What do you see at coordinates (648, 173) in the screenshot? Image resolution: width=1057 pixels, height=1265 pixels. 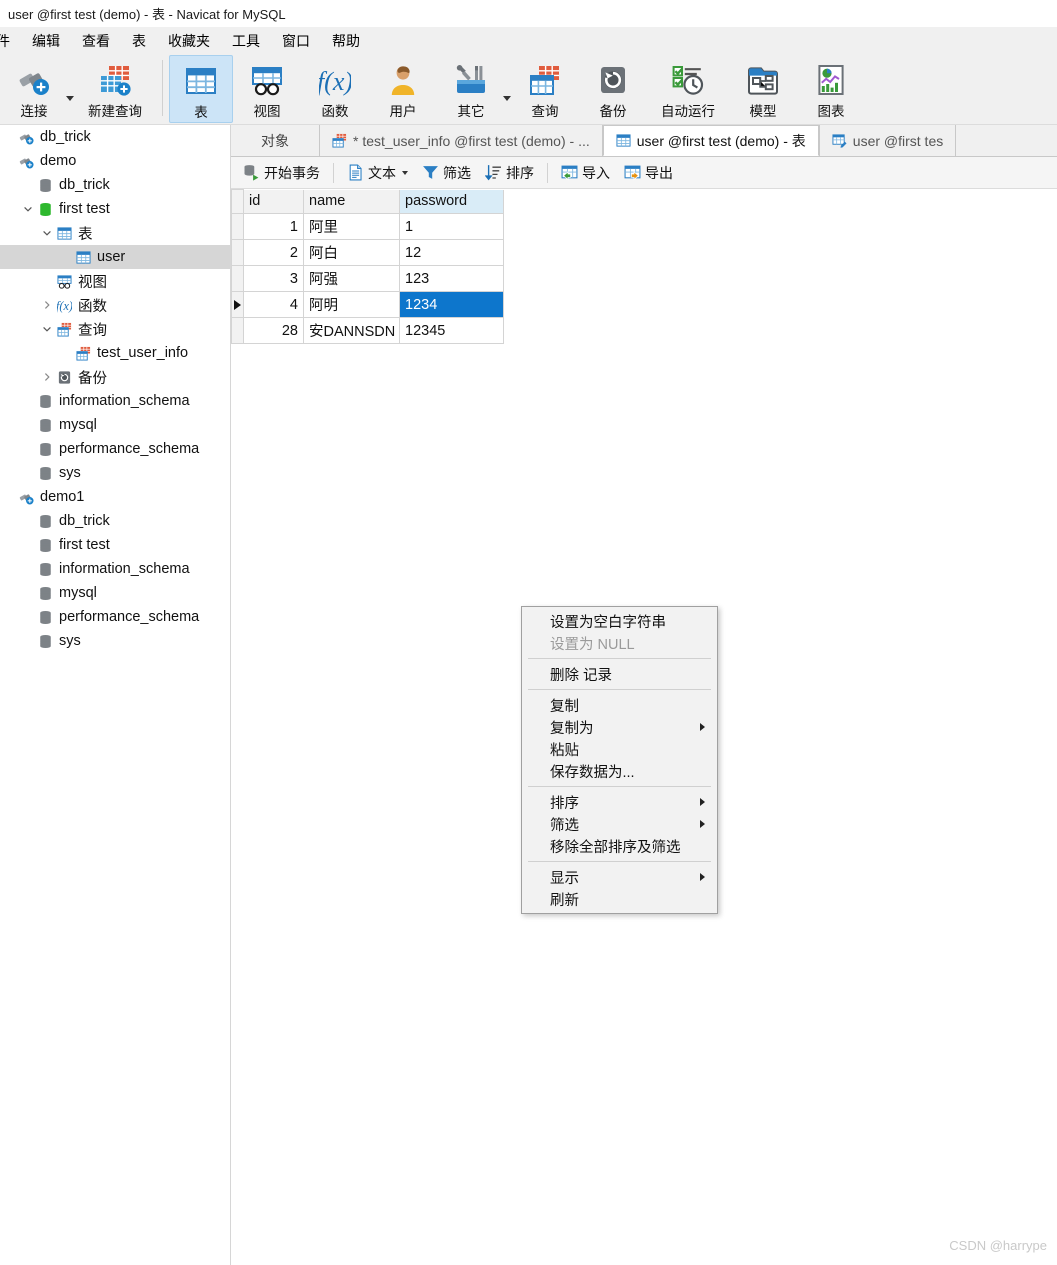 I see `gridbar-button-export: 导出` at bounding box center [648, 173].